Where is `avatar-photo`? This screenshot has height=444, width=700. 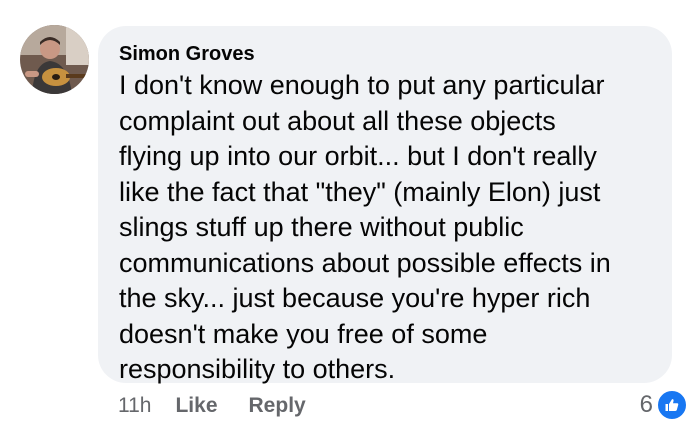 avatar-photo is located at coordinates (54, 59).